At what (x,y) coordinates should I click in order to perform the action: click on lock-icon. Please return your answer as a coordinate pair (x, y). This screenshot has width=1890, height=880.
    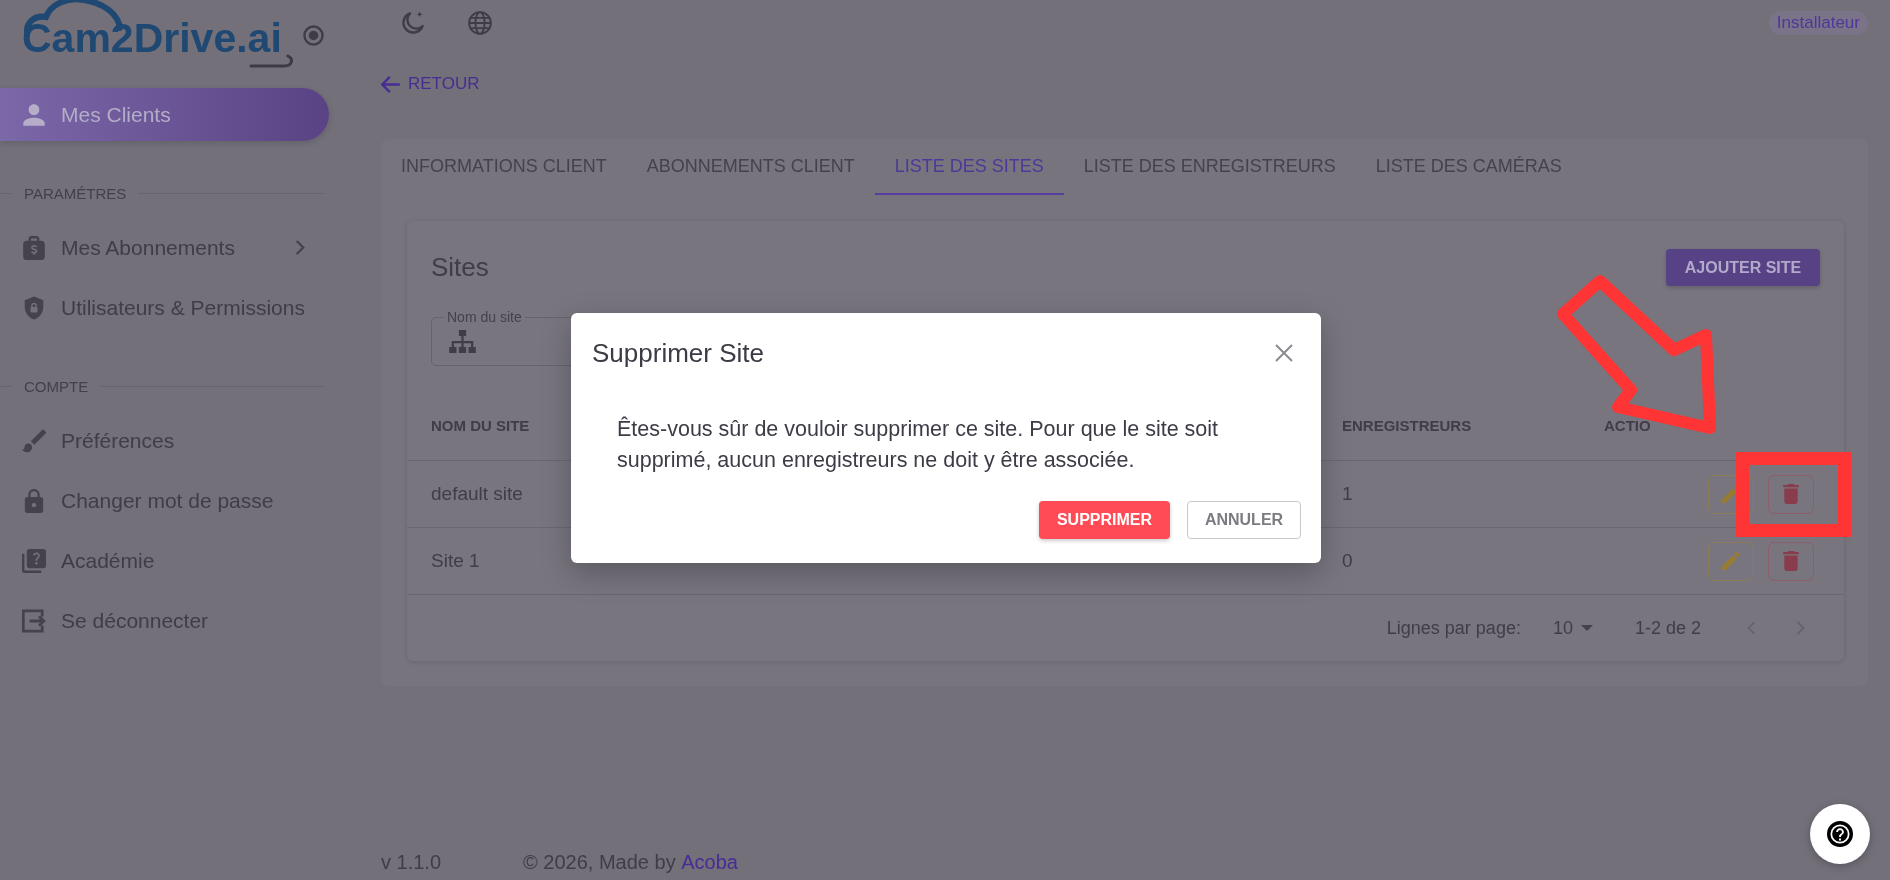
    Looking at the image, I should click on (34, 500).